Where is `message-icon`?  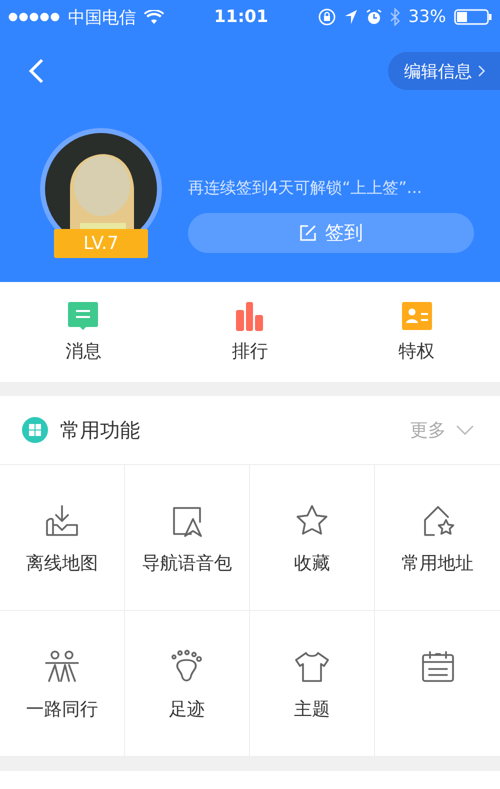
message-icon is located at coordinates (83, 316).